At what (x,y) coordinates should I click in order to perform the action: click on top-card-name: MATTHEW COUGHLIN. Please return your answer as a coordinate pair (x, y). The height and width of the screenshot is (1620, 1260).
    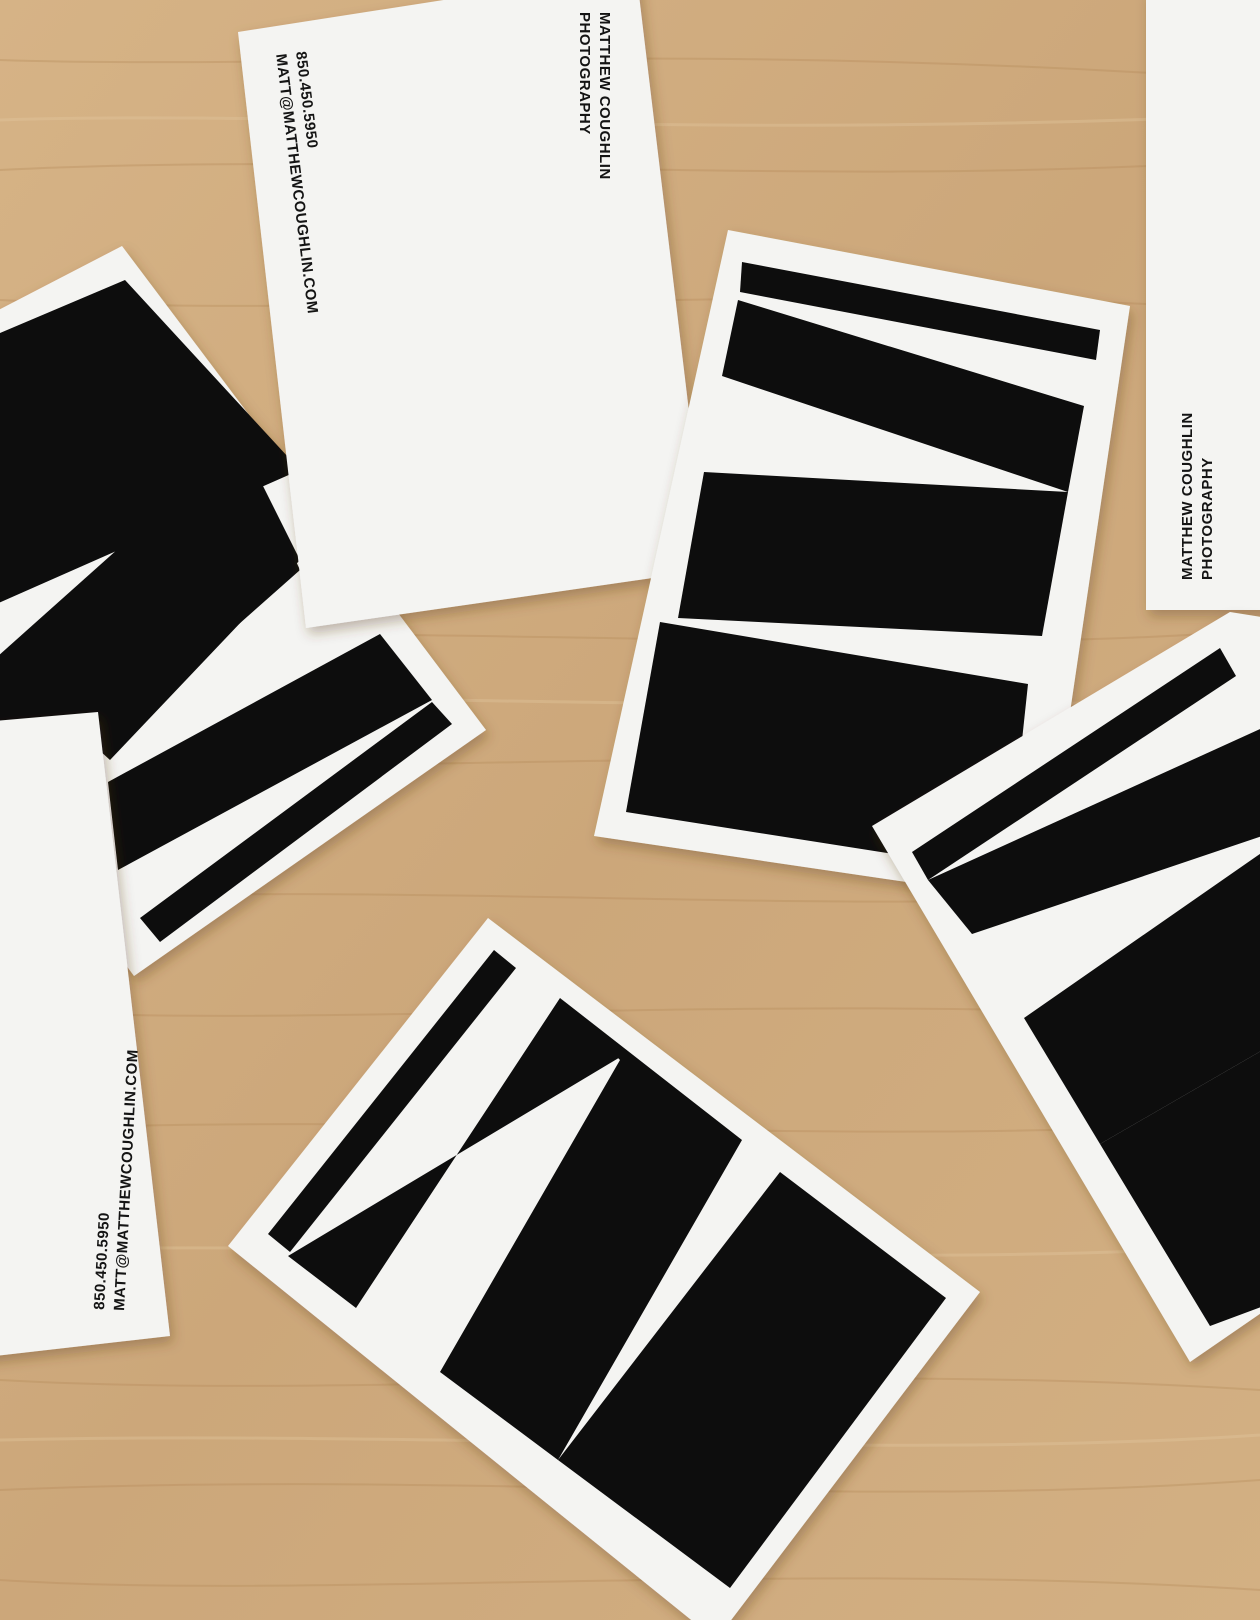
    Looking at the image, I should click on (604, 96).